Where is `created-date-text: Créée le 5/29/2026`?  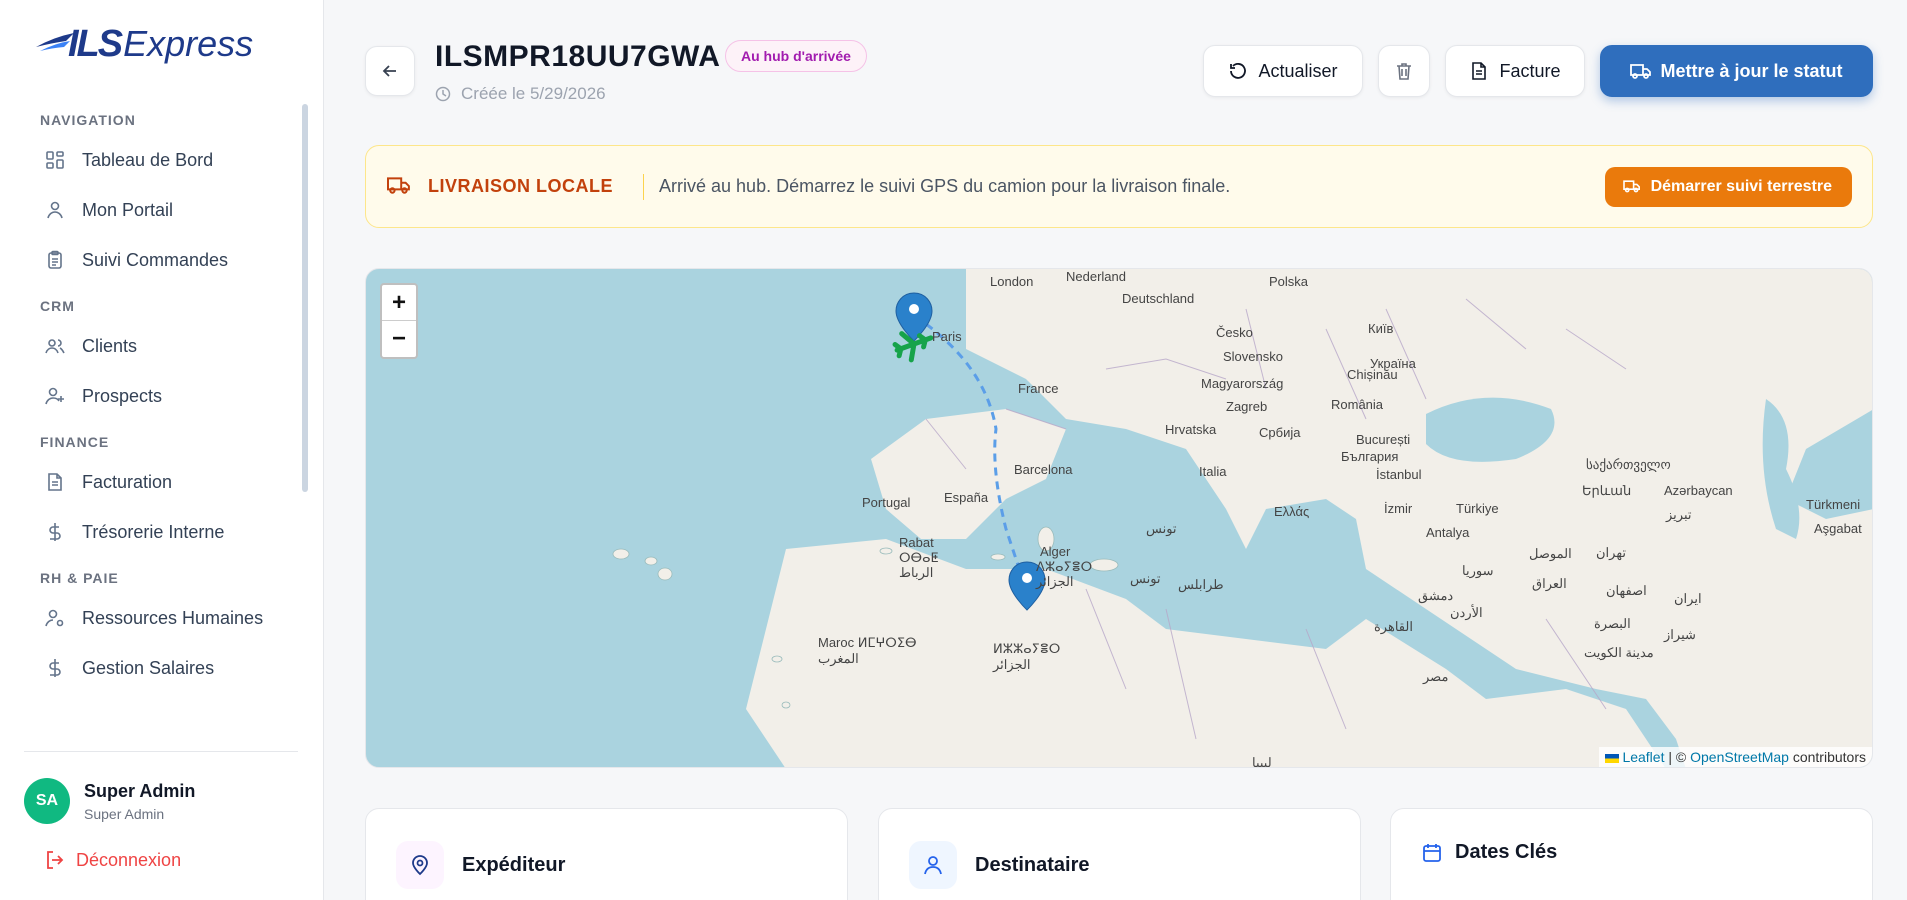 created-date-text: Créée le 5/29/2026 is located at coordinates (533, 93).